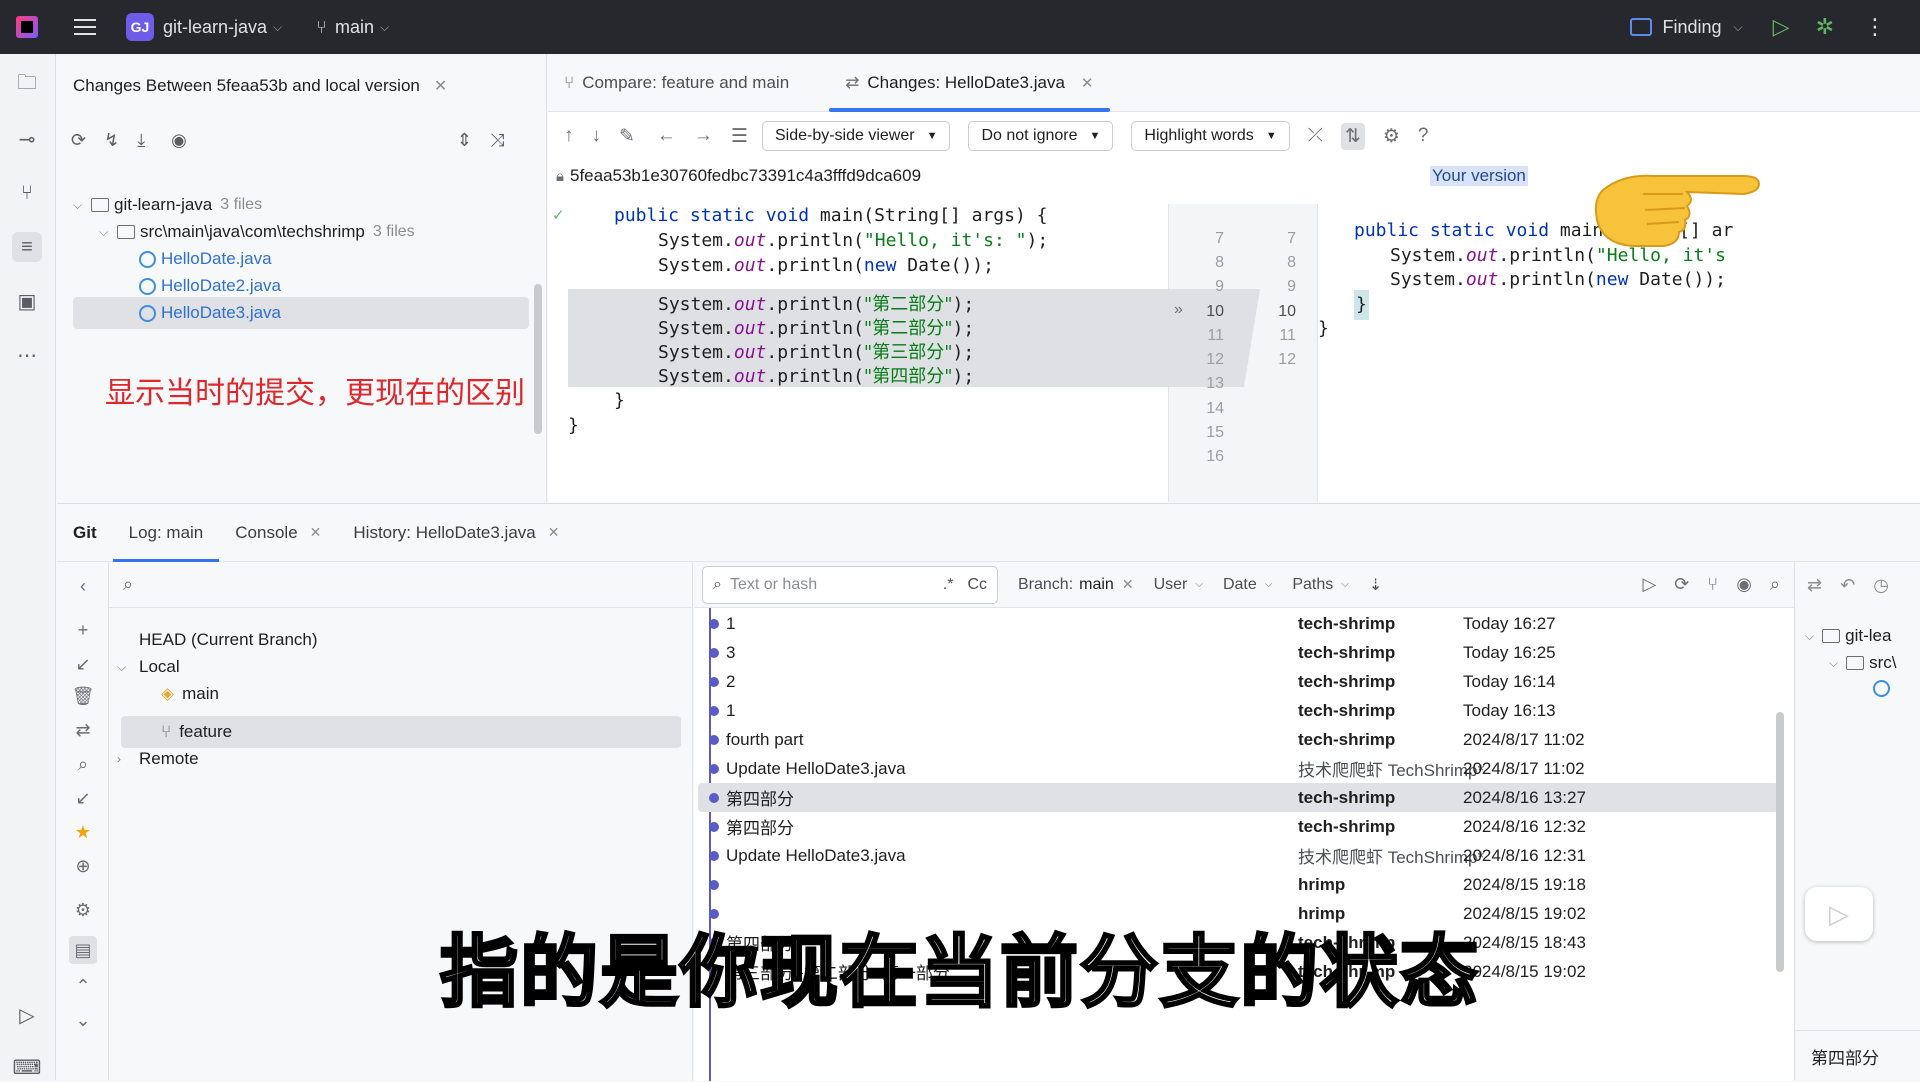  Describe the element at coordinates (1423, 136) in the screenshot. I see `help-icon: ?` at that location.